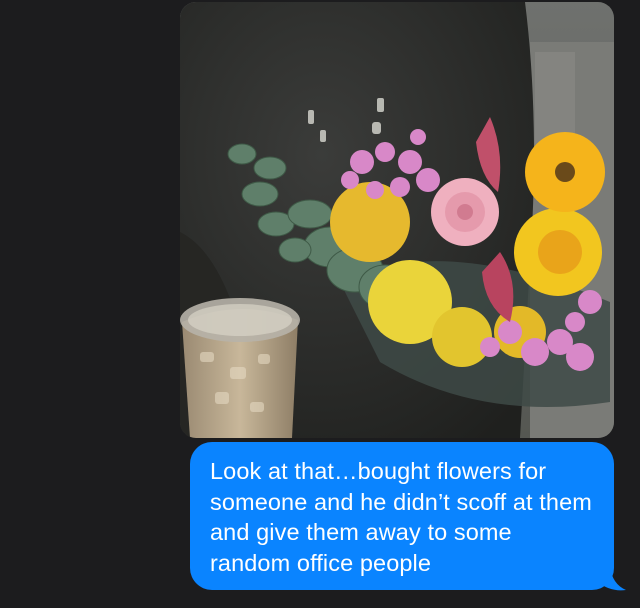 This screenshot has width=640, height=608. I want to click on bubble-tail, so click(612, 578).